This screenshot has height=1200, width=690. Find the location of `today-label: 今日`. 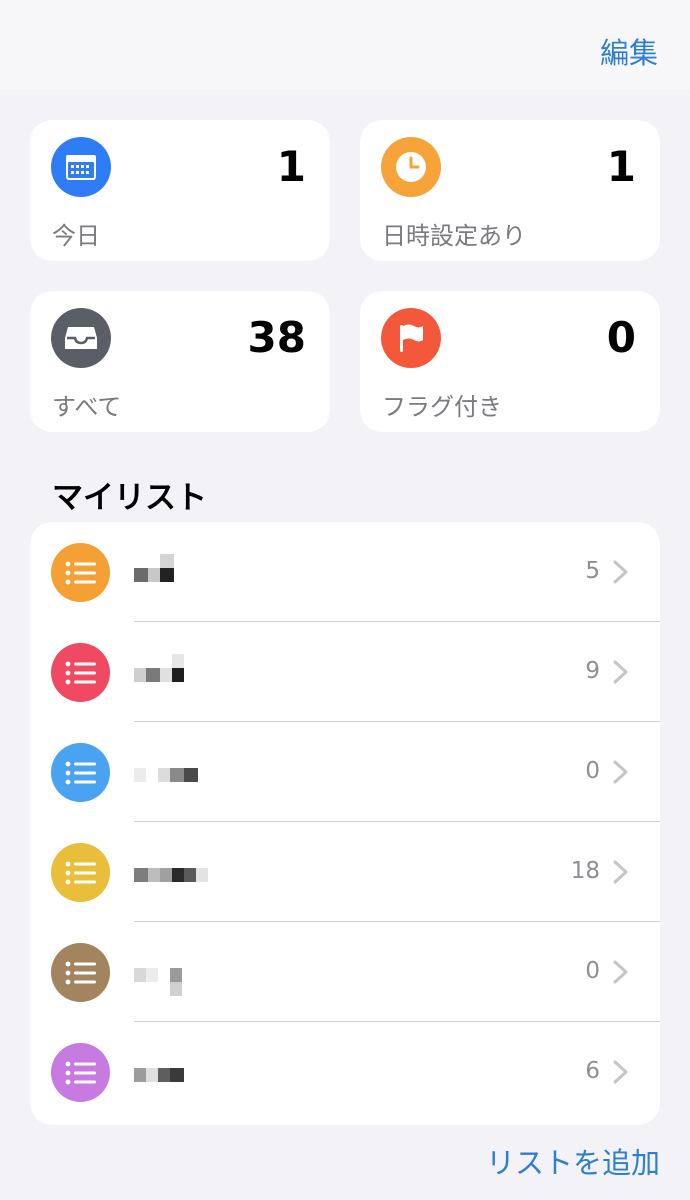

today-label: 今日 is located at coordinates (76, 236).